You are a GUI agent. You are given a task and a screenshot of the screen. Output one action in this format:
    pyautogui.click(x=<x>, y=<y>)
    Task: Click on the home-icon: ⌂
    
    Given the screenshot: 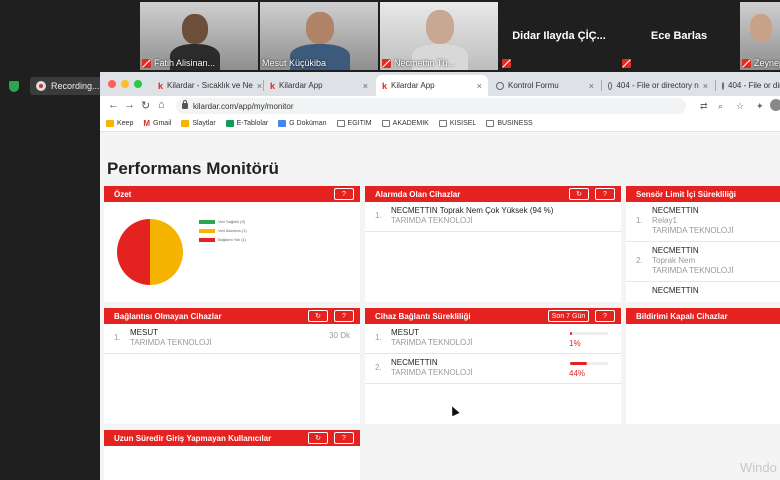 What is the action you would take?
    pyautogui.click(x=161, y=105)
    